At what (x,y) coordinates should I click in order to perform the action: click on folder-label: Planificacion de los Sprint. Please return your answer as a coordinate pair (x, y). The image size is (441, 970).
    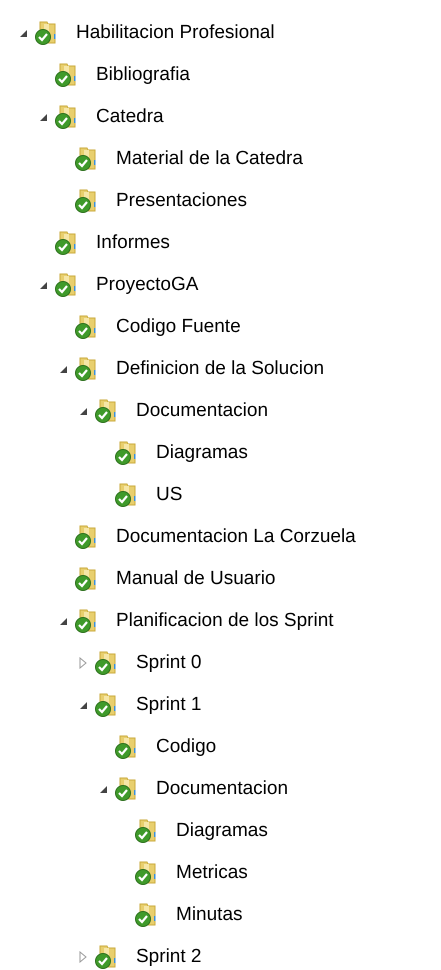
    Looking at the image, I should click on (225, 621).